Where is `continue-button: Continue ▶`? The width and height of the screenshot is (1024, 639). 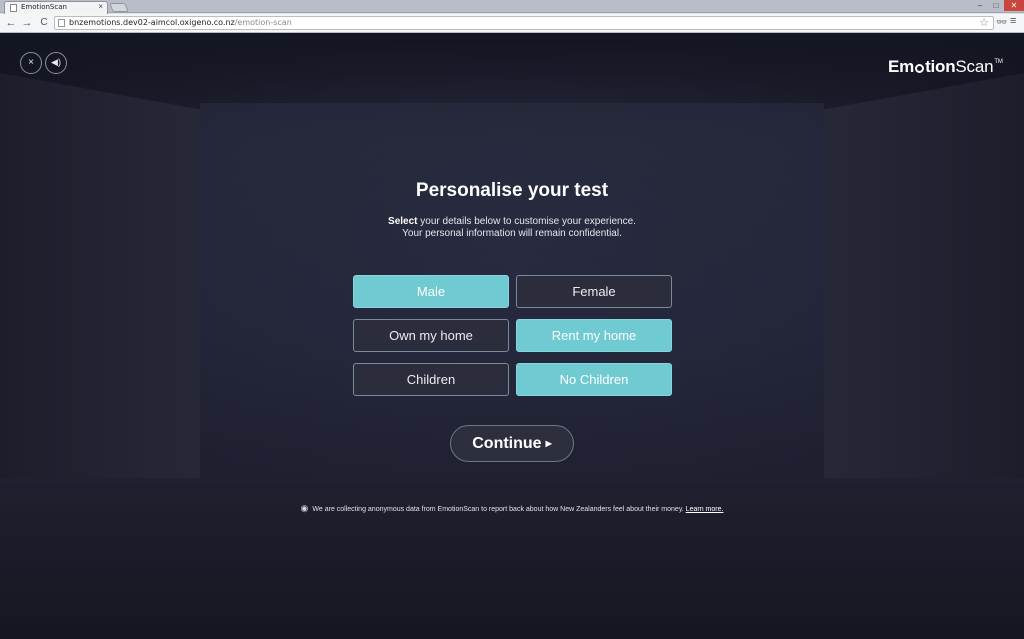
continue-button: Continue ▶ is located at coordinates (512, 443).